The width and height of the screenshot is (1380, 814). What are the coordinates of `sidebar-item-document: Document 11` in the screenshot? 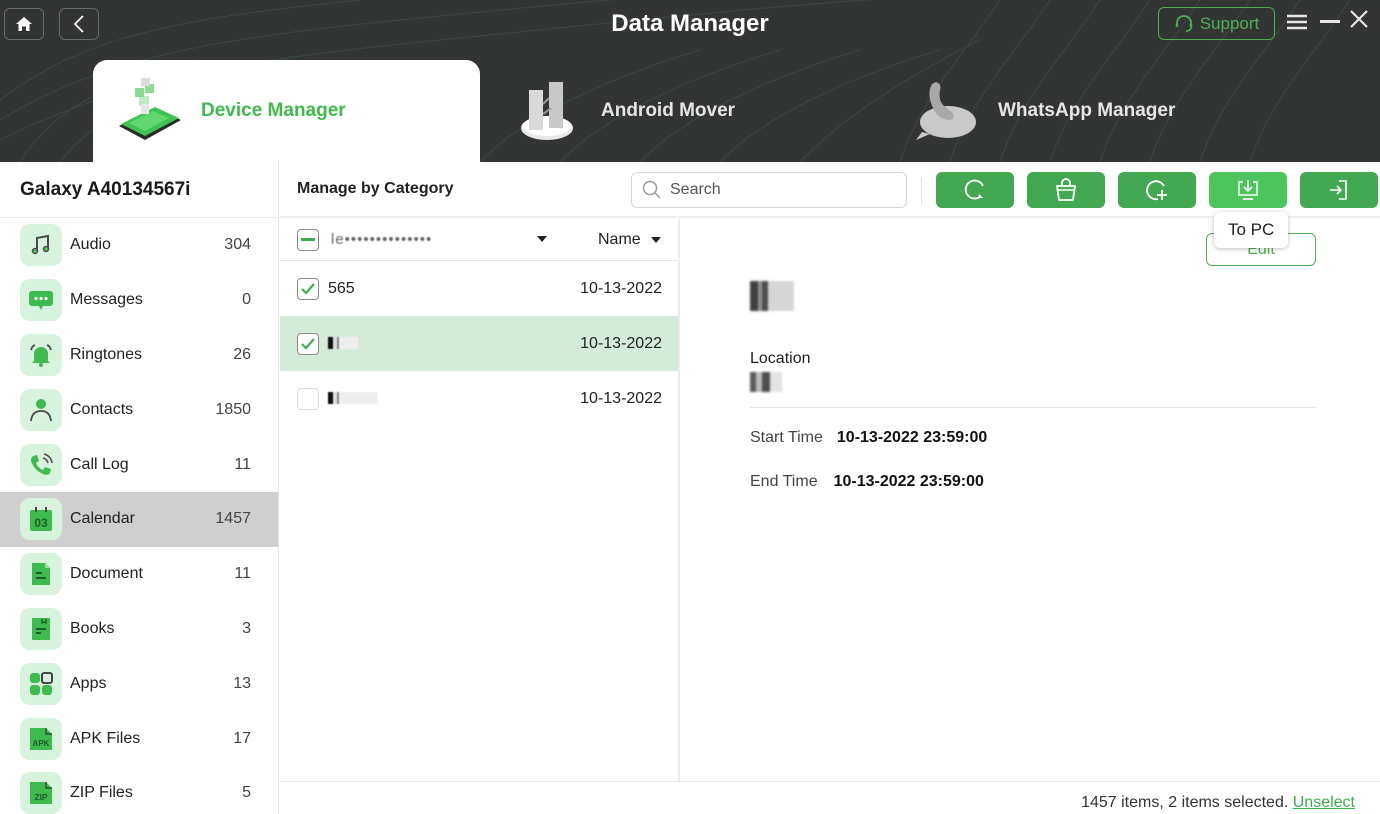 It's located at (139, 574).